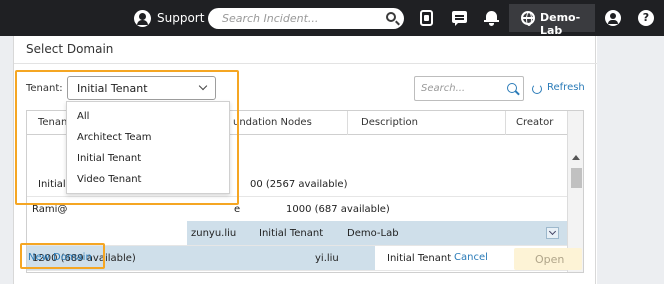 The height and width of the screenshot is (284, 664). Describe the element at coordinates (237, 209) in the screenshot. I see `cell-nodes-fragment: e` at that location.